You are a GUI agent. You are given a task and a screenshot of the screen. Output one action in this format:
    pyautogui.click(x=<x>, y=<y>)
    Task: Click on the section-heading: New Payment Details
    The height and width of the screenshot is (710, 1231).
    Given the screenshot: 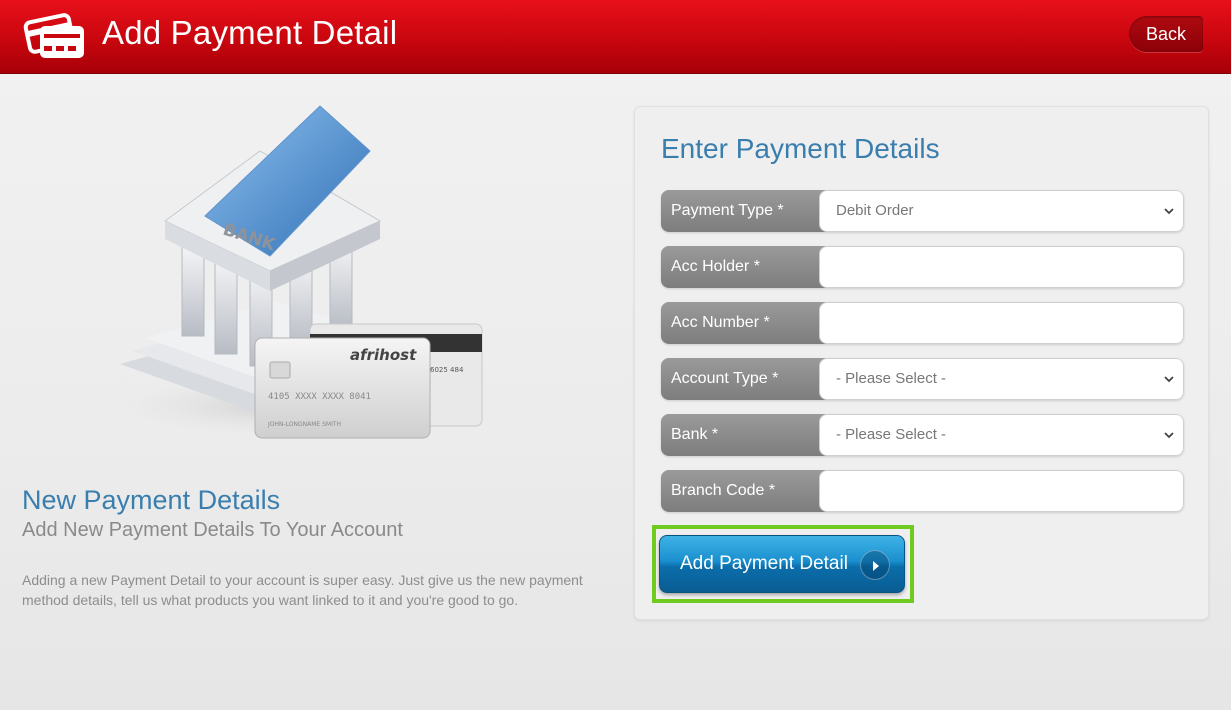 What is the action you would take?
    pyautogui.click(x=151, y=500)
    